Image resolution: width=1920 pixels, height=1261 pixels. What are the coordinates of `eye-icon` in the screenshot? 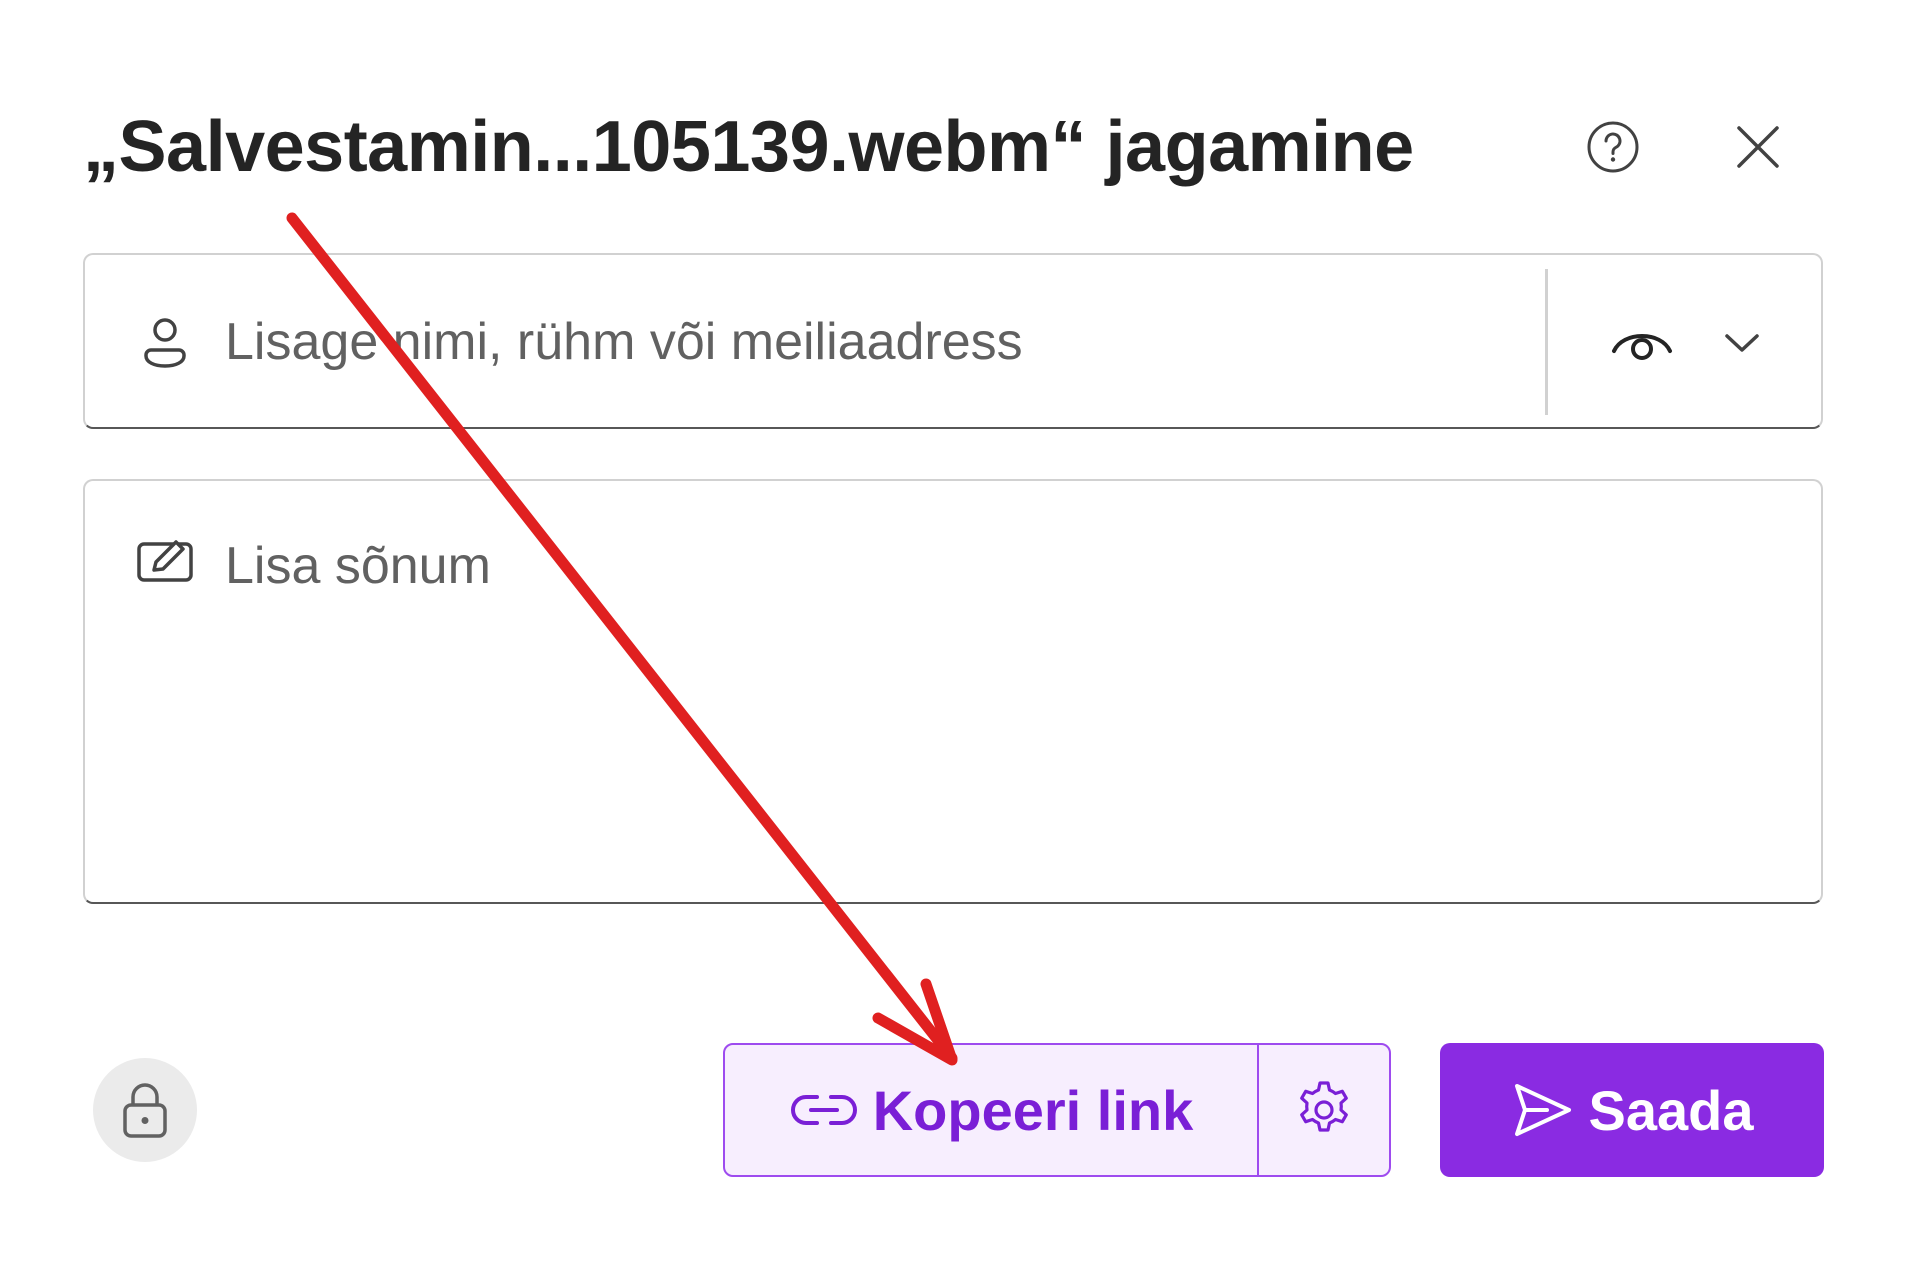 It's located at (1642, 347).